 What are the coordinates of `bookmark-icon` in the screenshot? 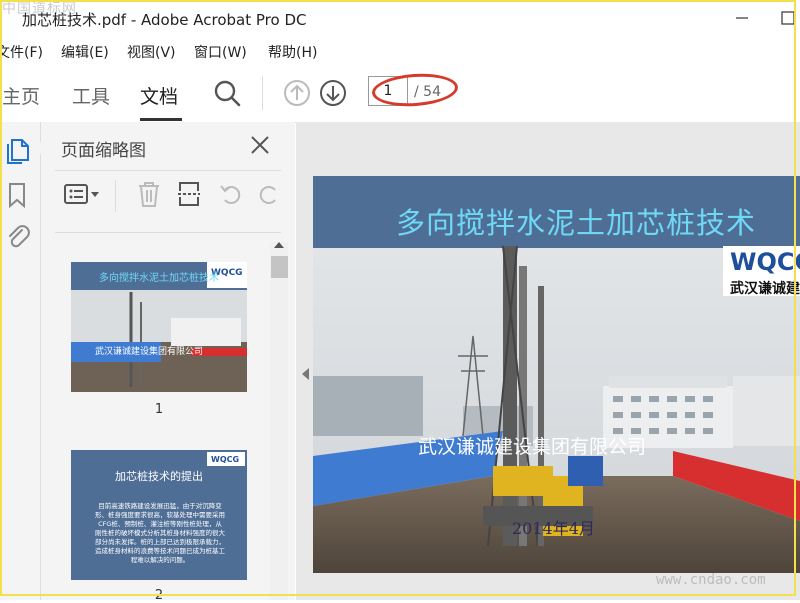 It's located at (17, 196).